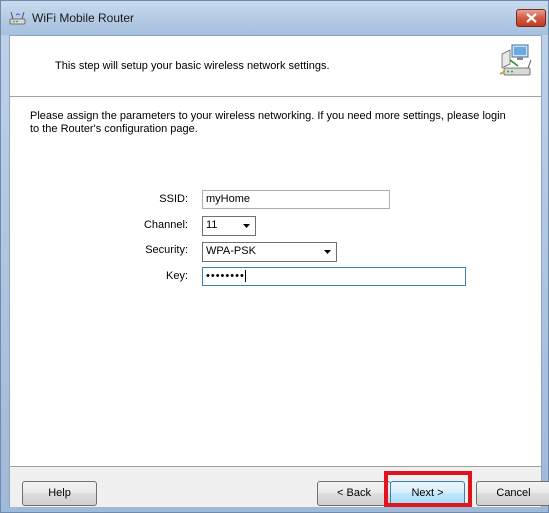 This screenshot has width=549, height=513. I want to click on key-label: Key:, so click(176, 276).